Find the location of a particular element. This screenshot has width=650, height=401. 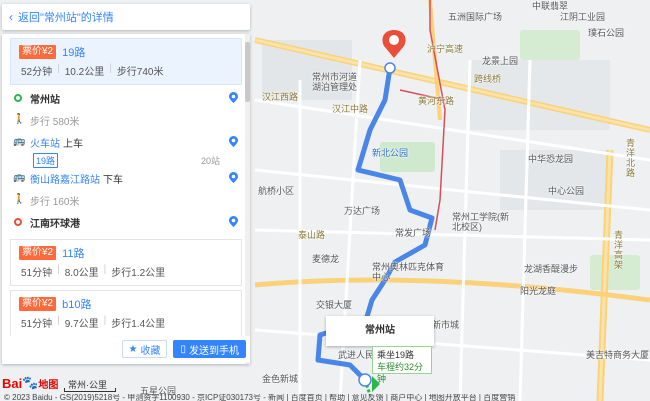

start-dot-icon is located at coordinates (18, 98).